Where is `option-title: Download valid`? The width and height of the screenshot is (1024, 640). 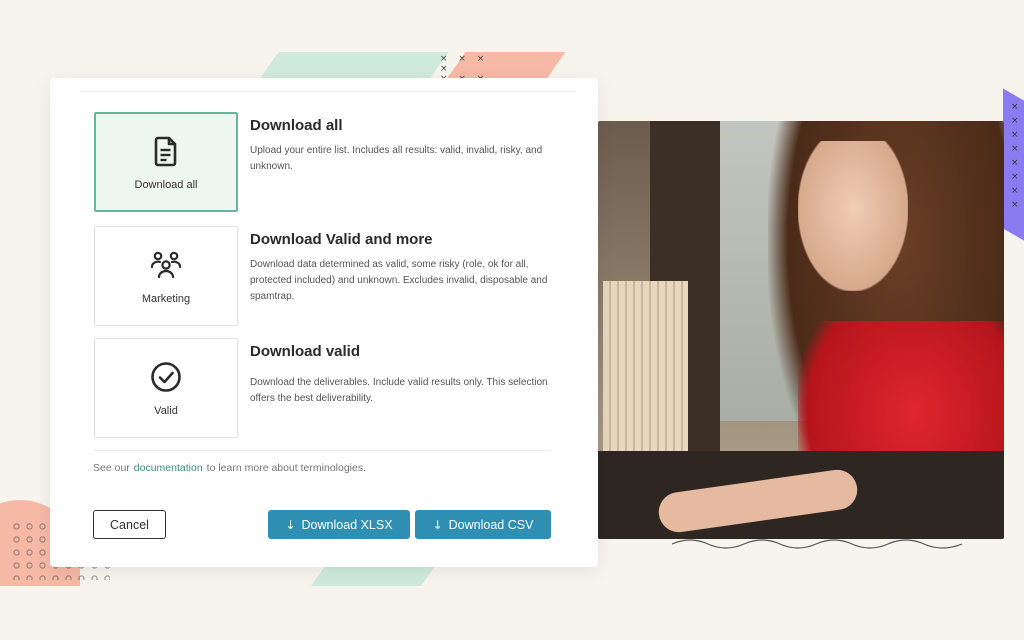
option-title: Download valid is located at coordinates (305, 351).